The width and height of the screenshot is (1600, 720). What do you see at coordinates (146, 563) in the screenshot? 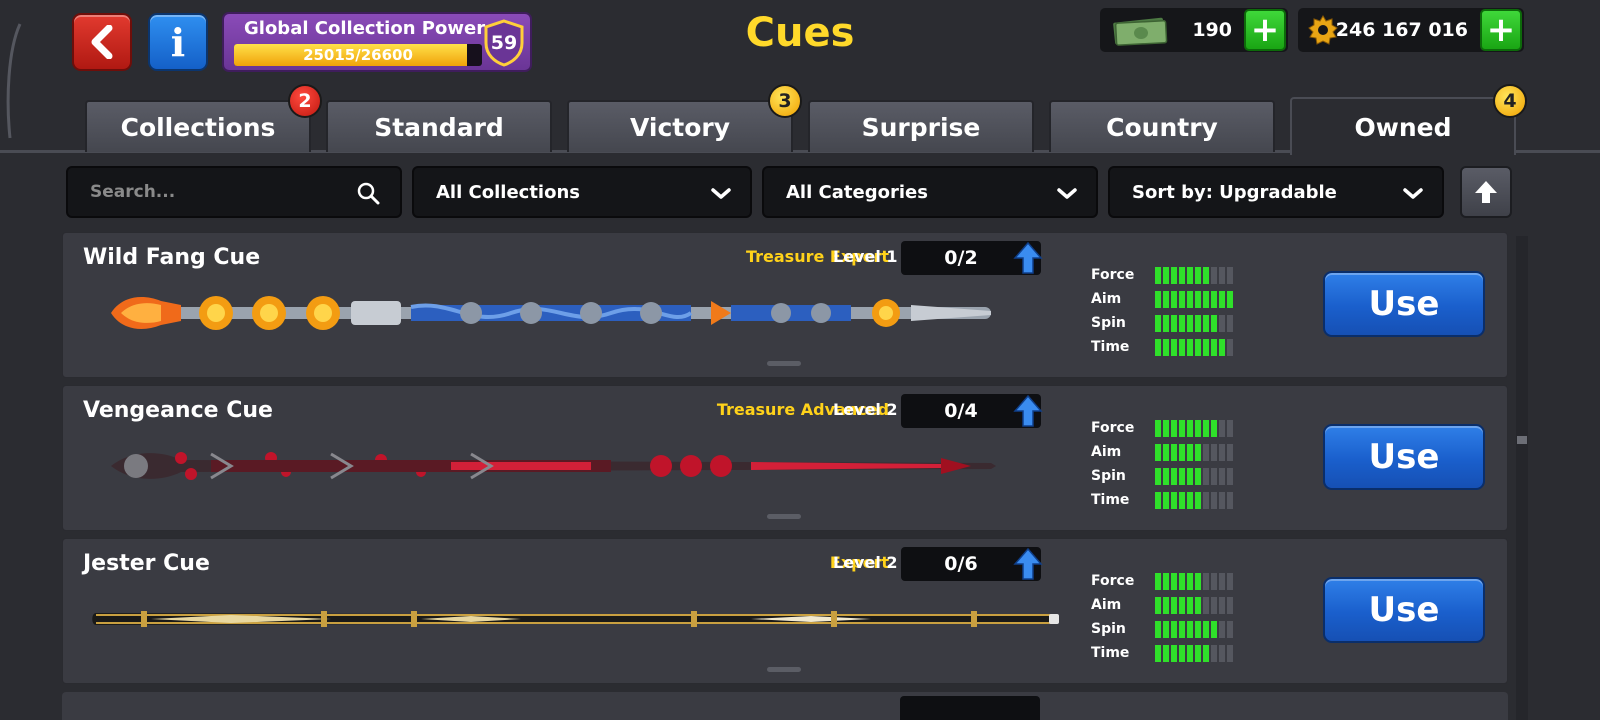
I see `cue-name: Jester Cue` at bounding box center [146, 563].